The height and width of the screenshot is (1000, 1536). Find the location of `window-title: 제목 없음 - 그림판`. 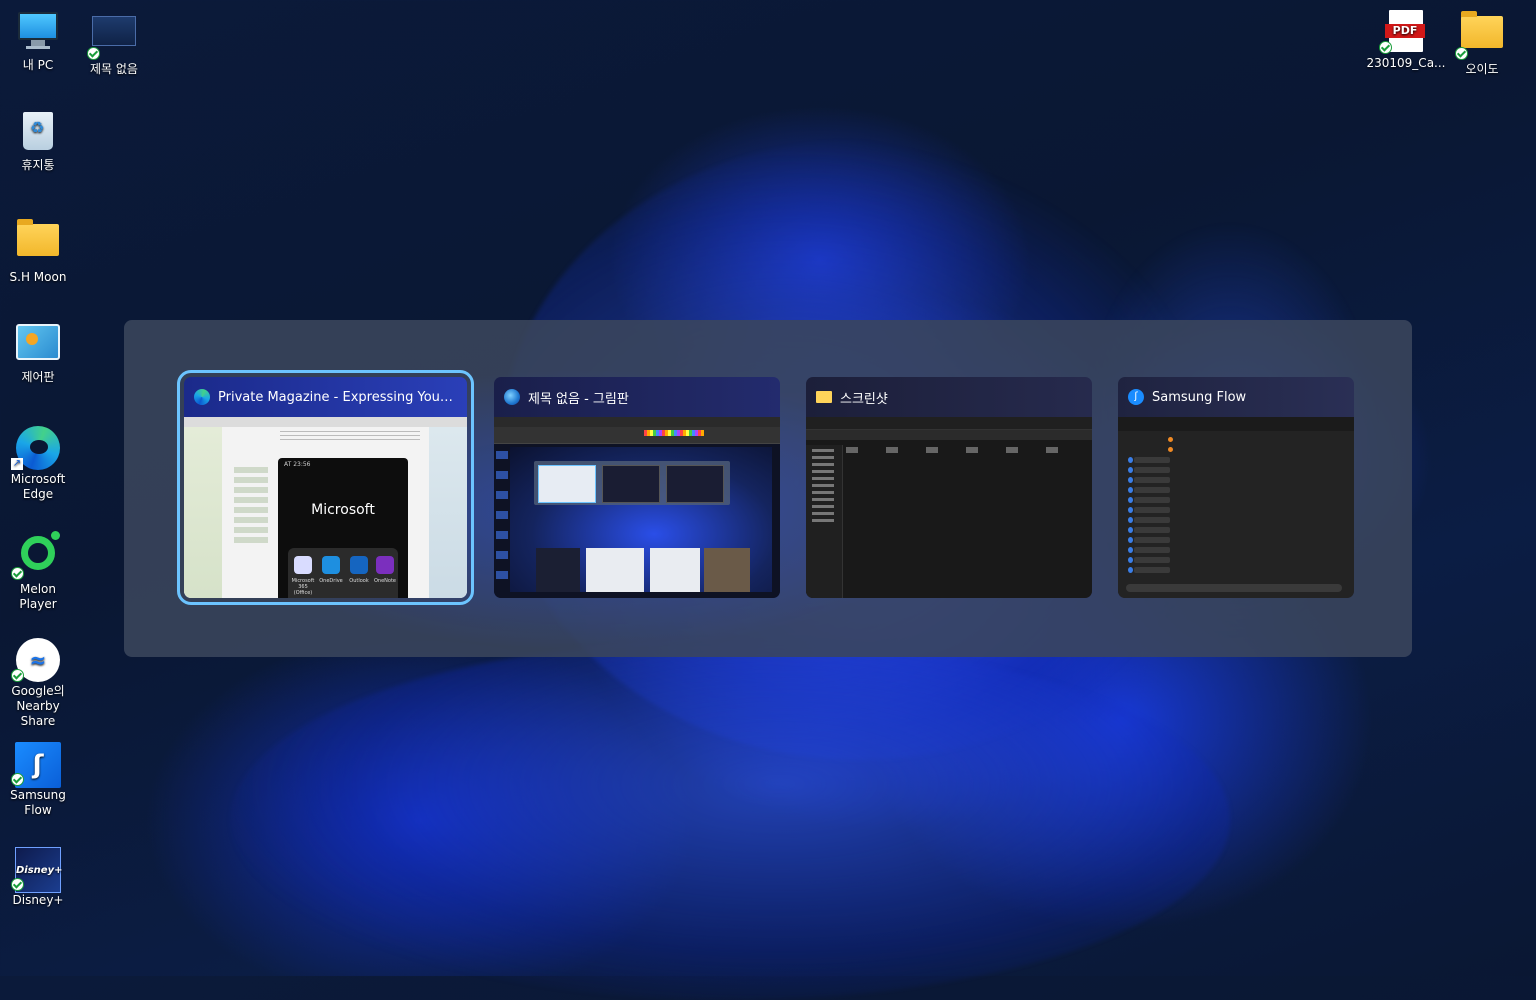

window-title: 제목 없음 - 그림판 is located at coordinates (578, 399).